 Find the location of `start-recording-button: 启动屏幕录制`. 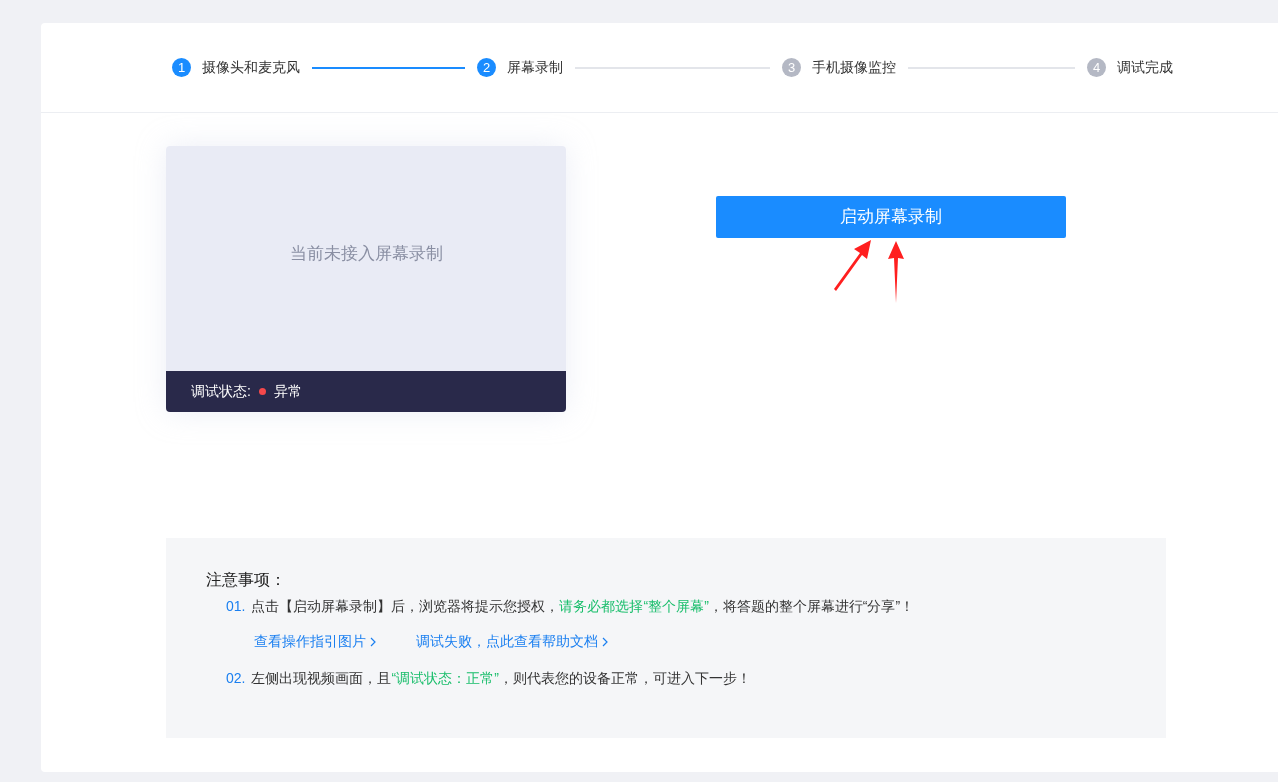

start-recording-button: 启动屏幕录制 is located at coordinates (891, 217).